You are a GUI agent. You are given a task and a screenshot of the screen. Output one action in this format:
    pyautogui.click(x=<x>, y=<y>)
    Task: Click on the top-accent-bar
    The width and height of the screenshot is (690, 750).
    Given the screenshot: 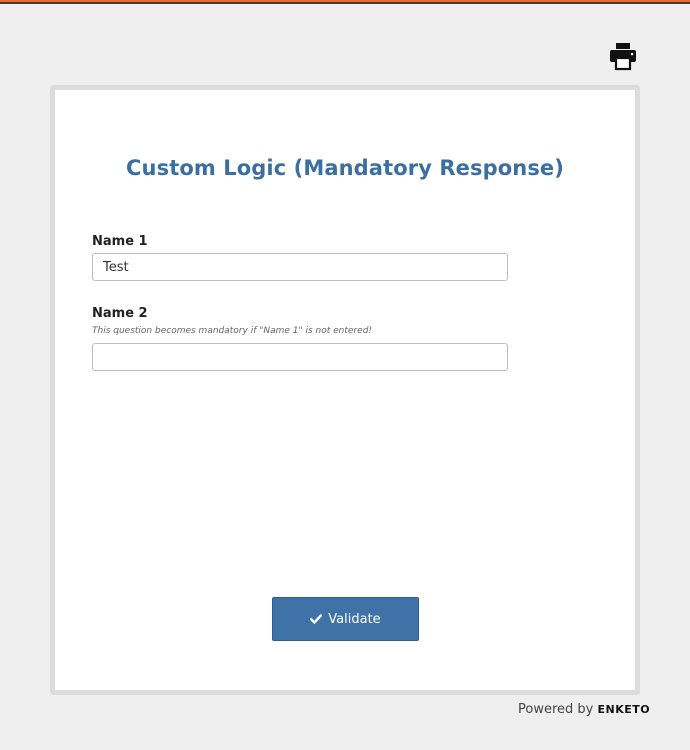 What is the action you would take?
    pyautogui.click(x=345, y=2)
    